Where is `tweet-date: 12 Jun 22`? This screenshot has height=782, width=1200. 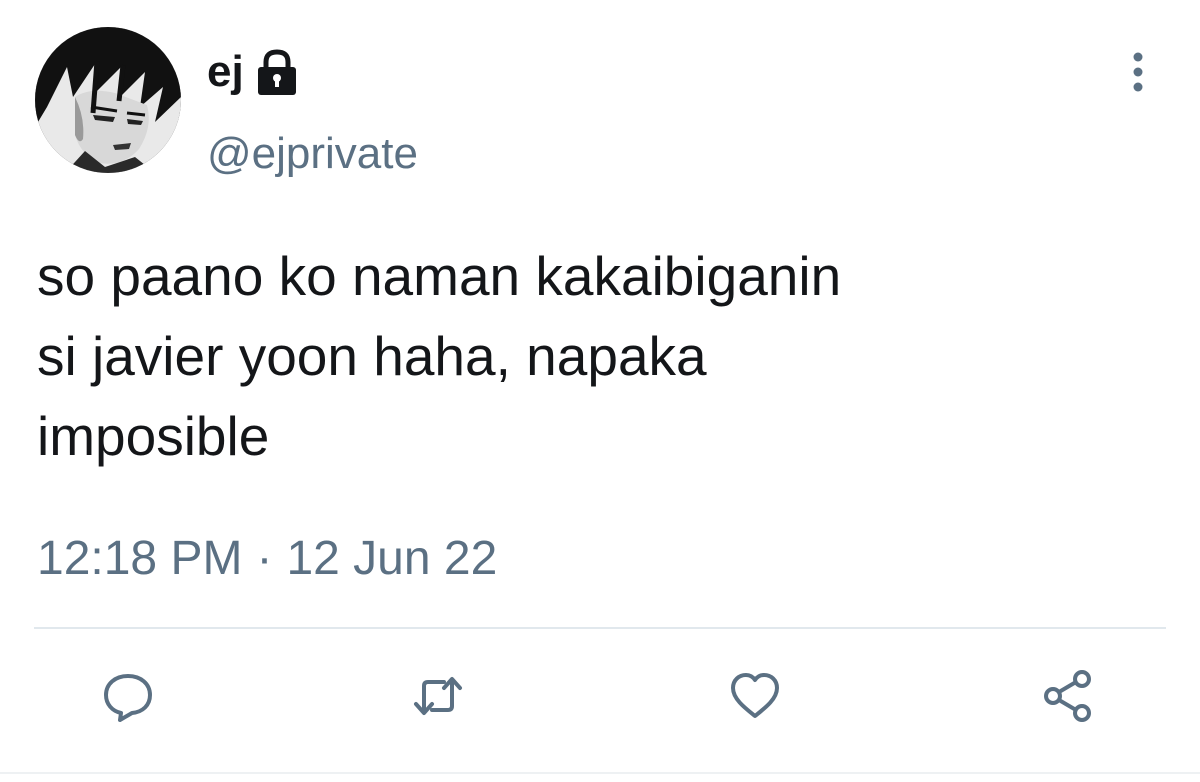
tweet-date: 12 Jun 22 is located at coordinates (392, 558).